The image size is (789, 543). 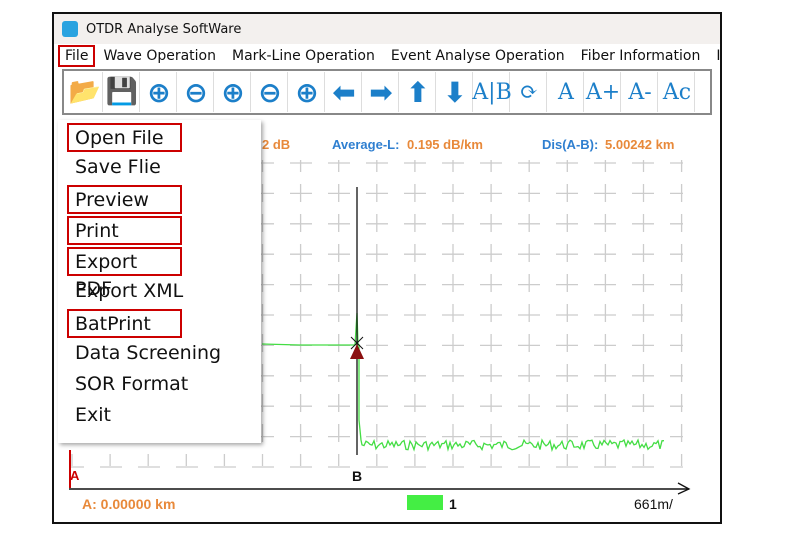 What do you see at coordinates (492, 92) in the screenshot?
I see `ab-marker-icon: A|B` at bounding box center [492, 92].